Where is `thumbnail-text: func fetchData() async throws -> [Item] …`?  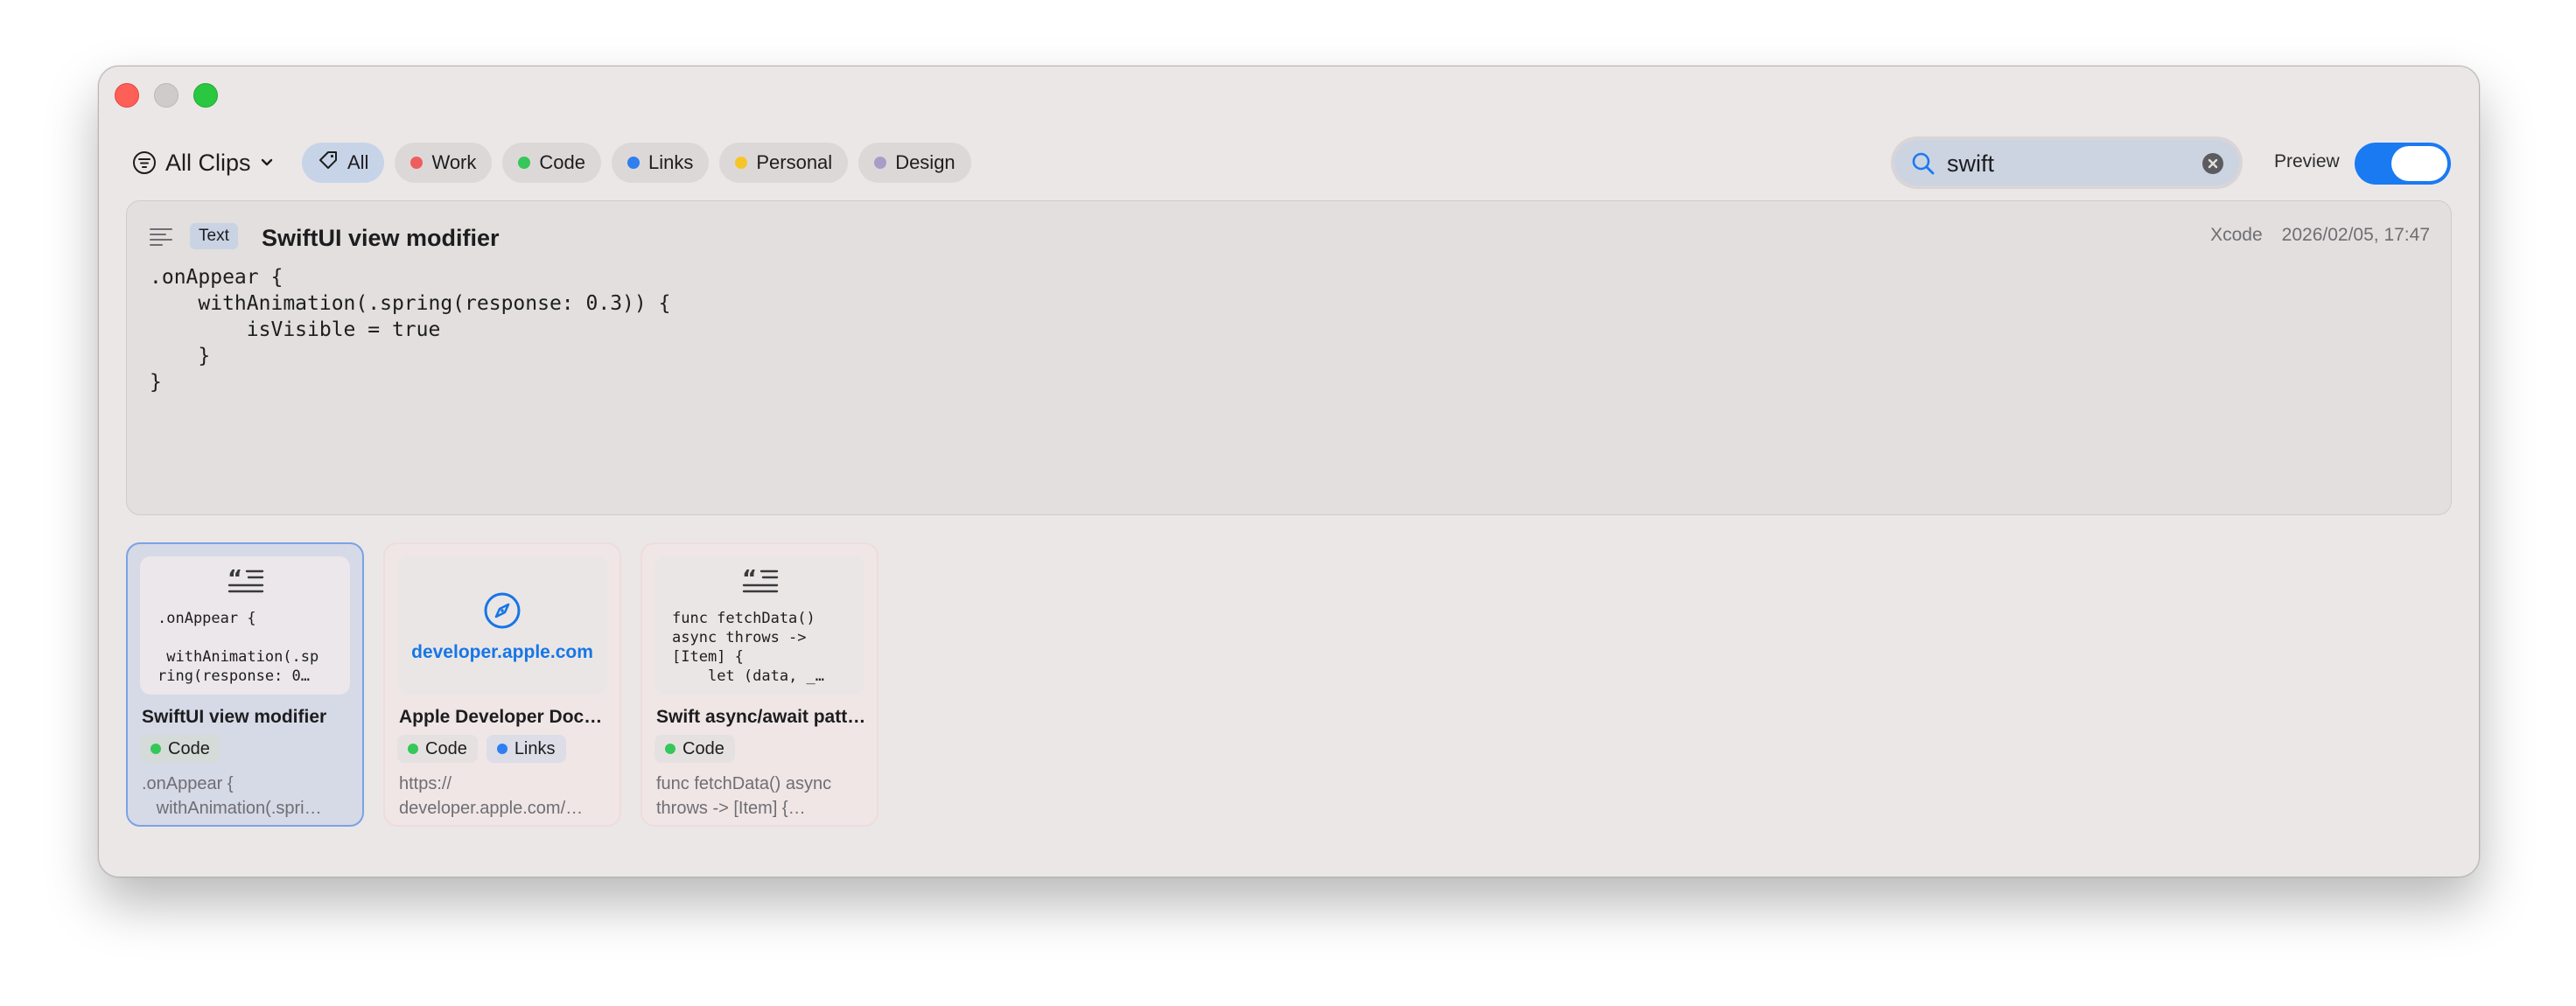 thumbnail-text: func fetchData() async throws -> [Item] … is located at coordinates (748, 647).